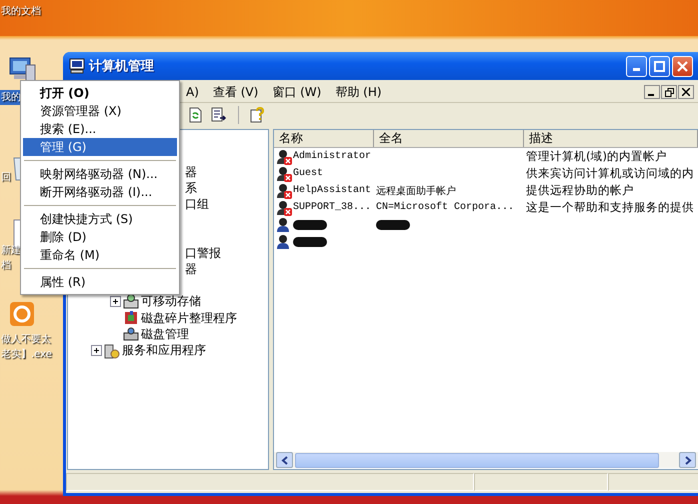 Image resolution: width=698 pixels, height=504 pixels. What do you see at coordinates (100, 282) in the screenshot?
I see `menu-item: 属性 (R)` at bounding box center [100, 282].